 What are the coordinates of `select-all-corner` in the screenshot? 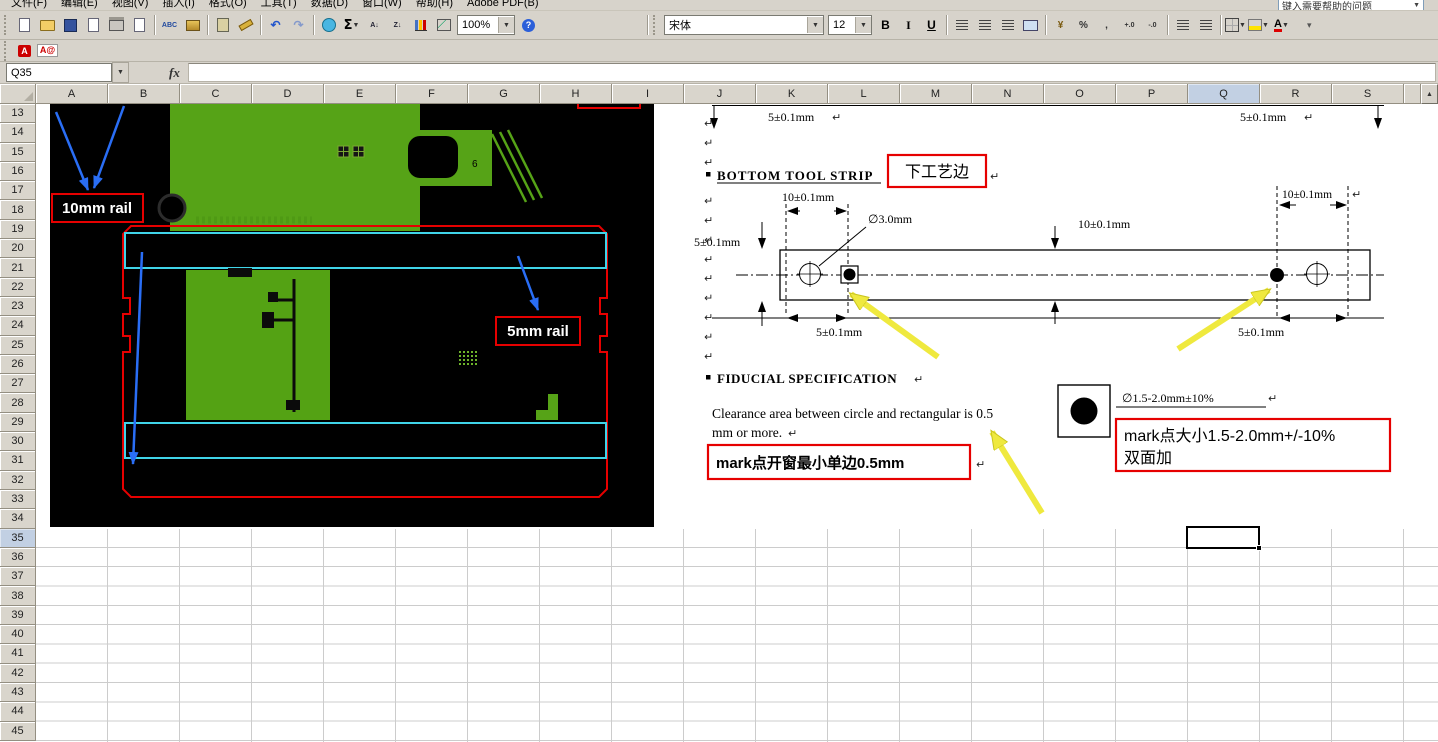 It's located at (18, 94).